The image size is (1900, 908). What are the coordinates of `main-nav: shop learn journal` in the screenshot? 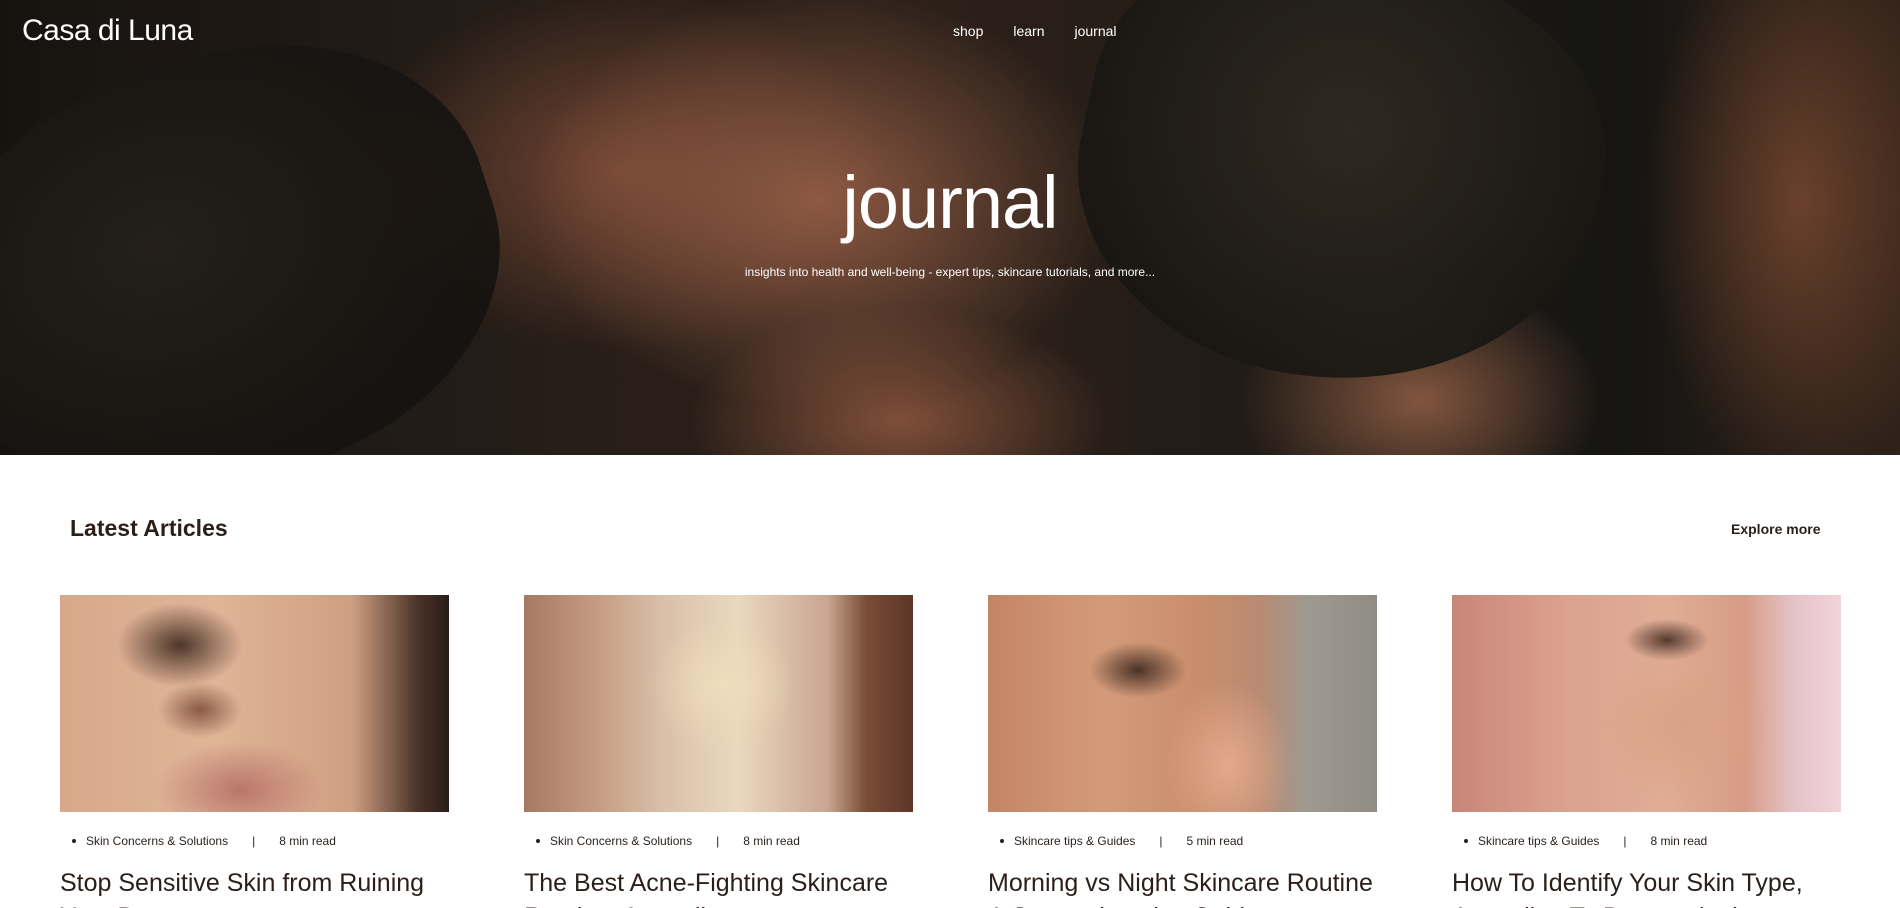 It's located at (1050, 31).